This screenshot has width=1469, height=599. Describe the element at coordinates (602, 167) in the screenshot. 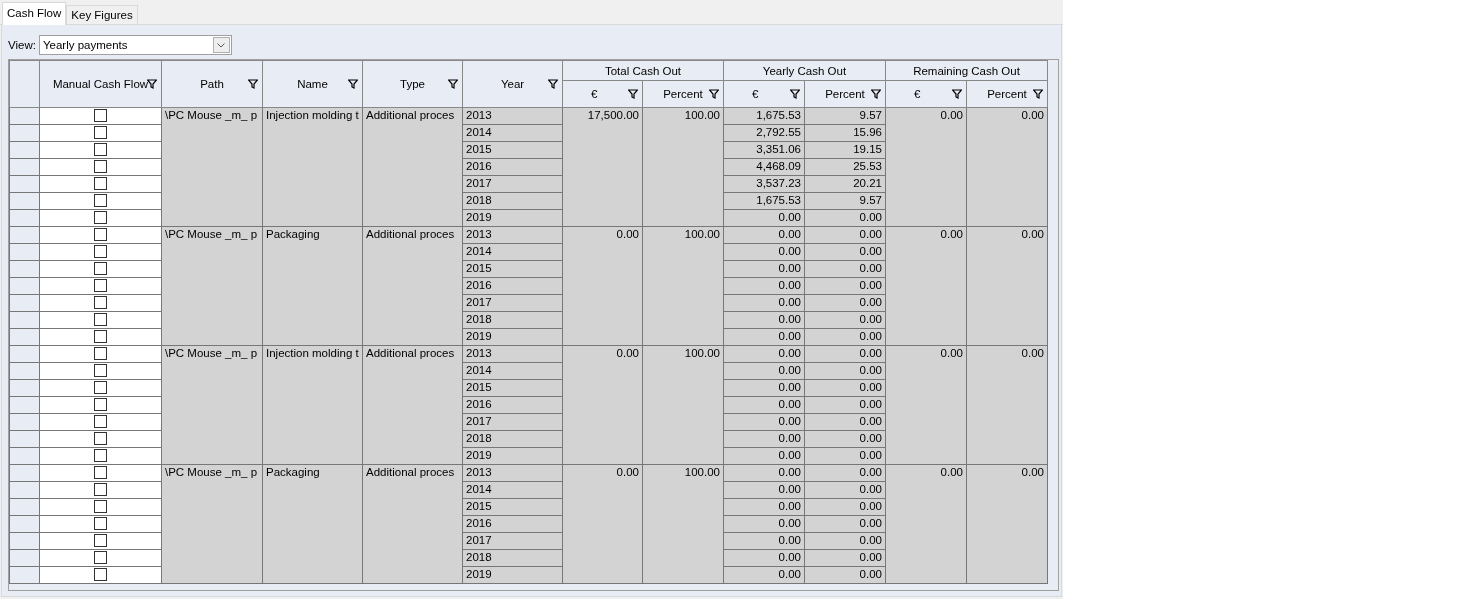

I see `table-cell: 17,500.00` at that location.